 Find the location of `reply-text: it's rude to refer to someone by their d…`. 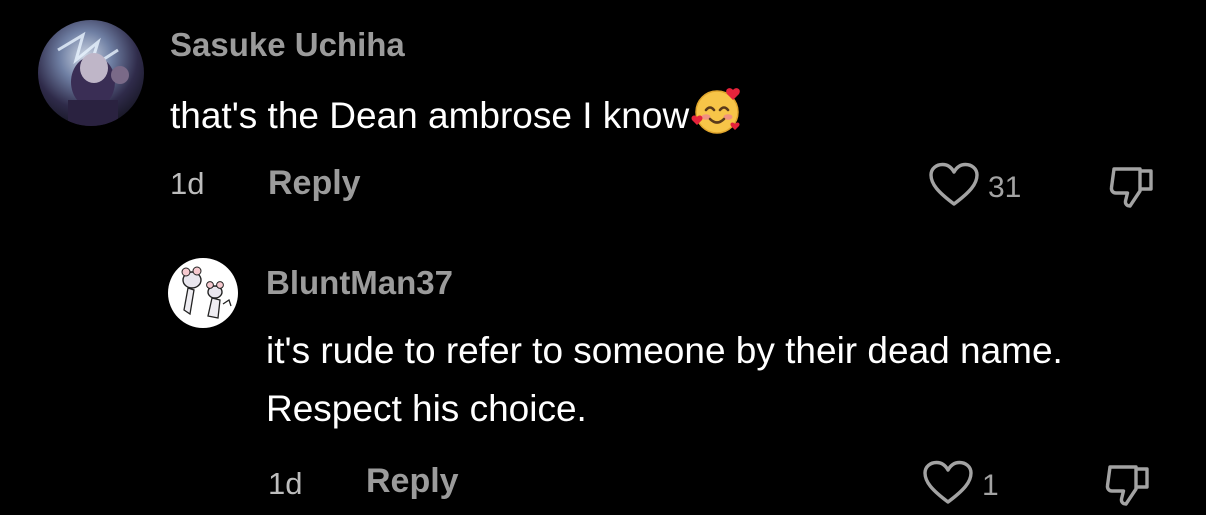

reply-text: it's rude to refer to someone by their d… is located at coordinates (664, 379).